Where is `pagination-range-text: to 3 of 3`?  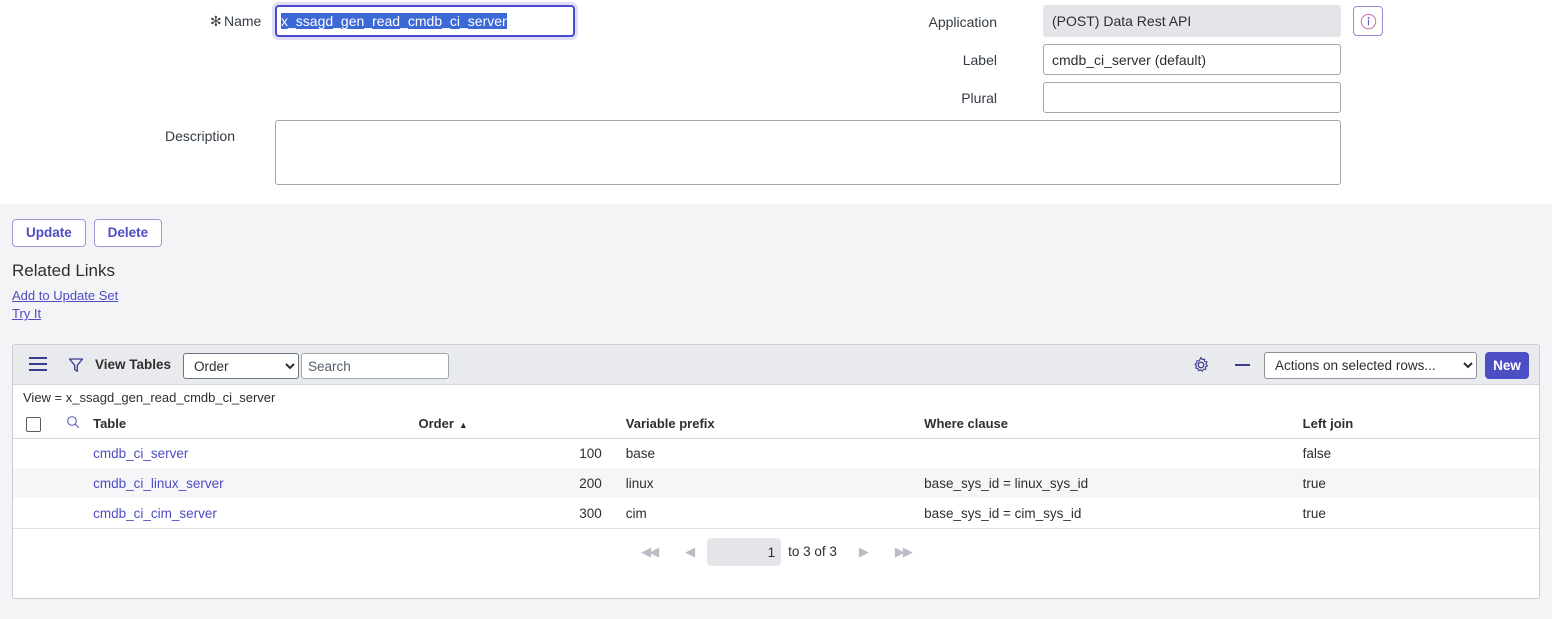
pagination-range-text: to 3 of 3 is located at coordinates (812, 551).